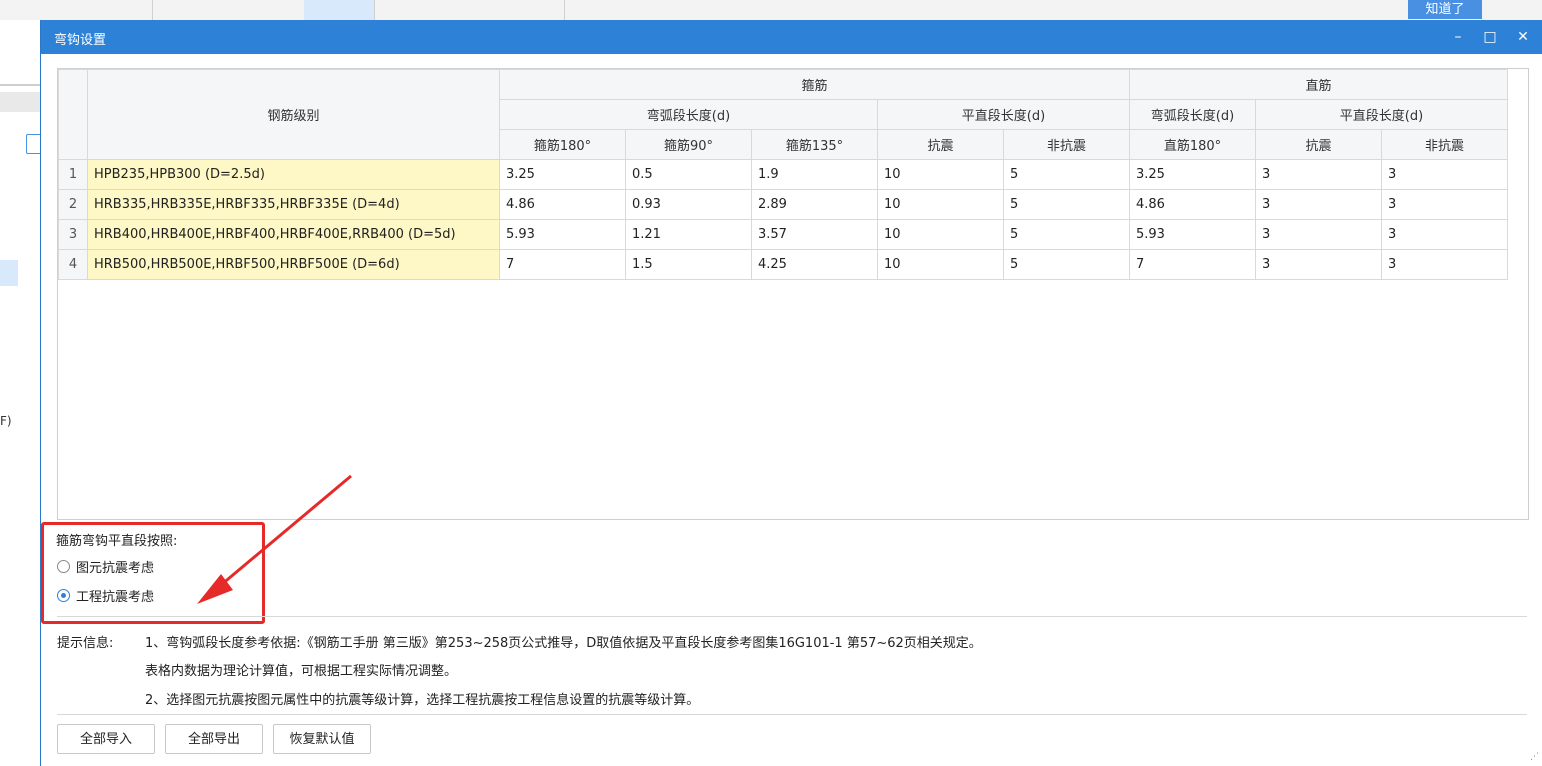 This screenshot has height=766, width=1542. What do you see at coordinates (688, 114) in the screenshot?
I see `header-stirrup-arc-length: 弯弧段长度(d)` at bounding box center [688, 114].